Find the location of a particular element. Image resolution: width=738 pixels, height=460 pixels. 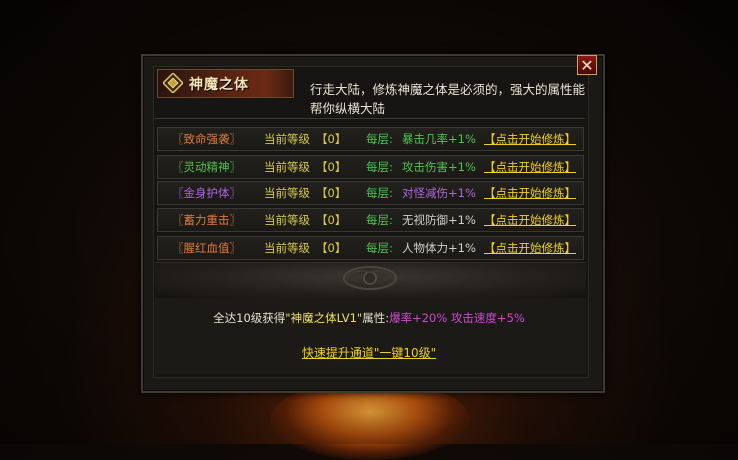

page-title: 神魔之体 is located at coordinates (219, 85).